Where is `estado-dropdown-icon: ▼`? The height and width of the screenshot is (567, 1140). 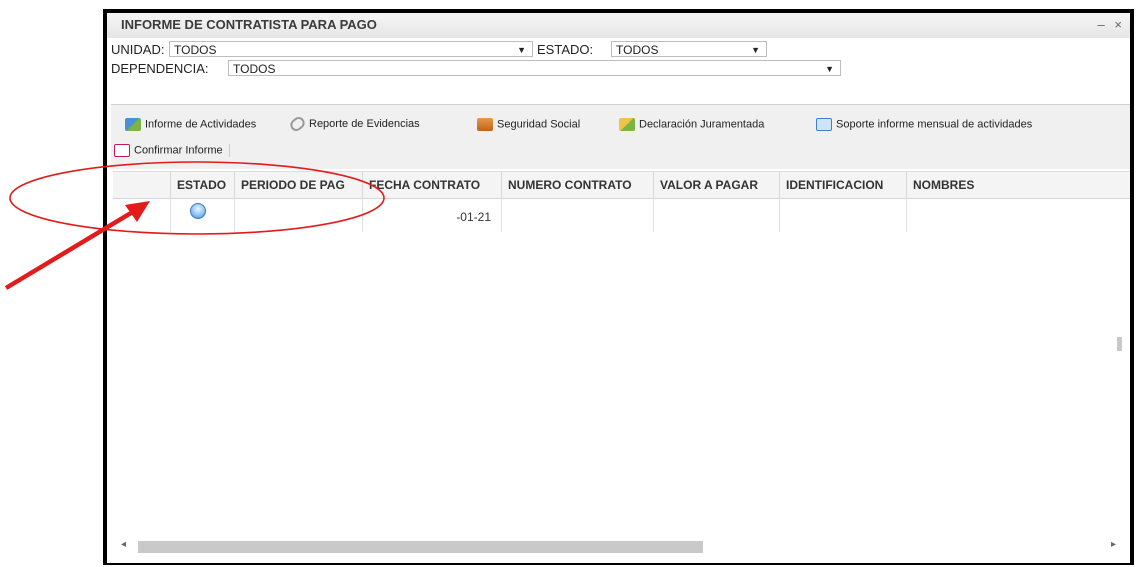 estado-dropdown-icon: ▼ is located at coordinates (755, 50).